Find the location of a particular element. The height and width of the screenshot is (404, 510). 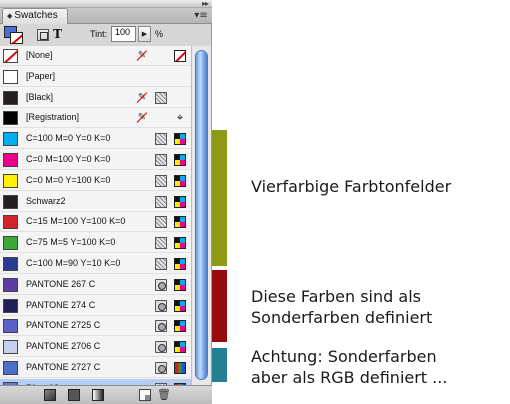

spot-colors-bracket is located at coordinates (219, 306).